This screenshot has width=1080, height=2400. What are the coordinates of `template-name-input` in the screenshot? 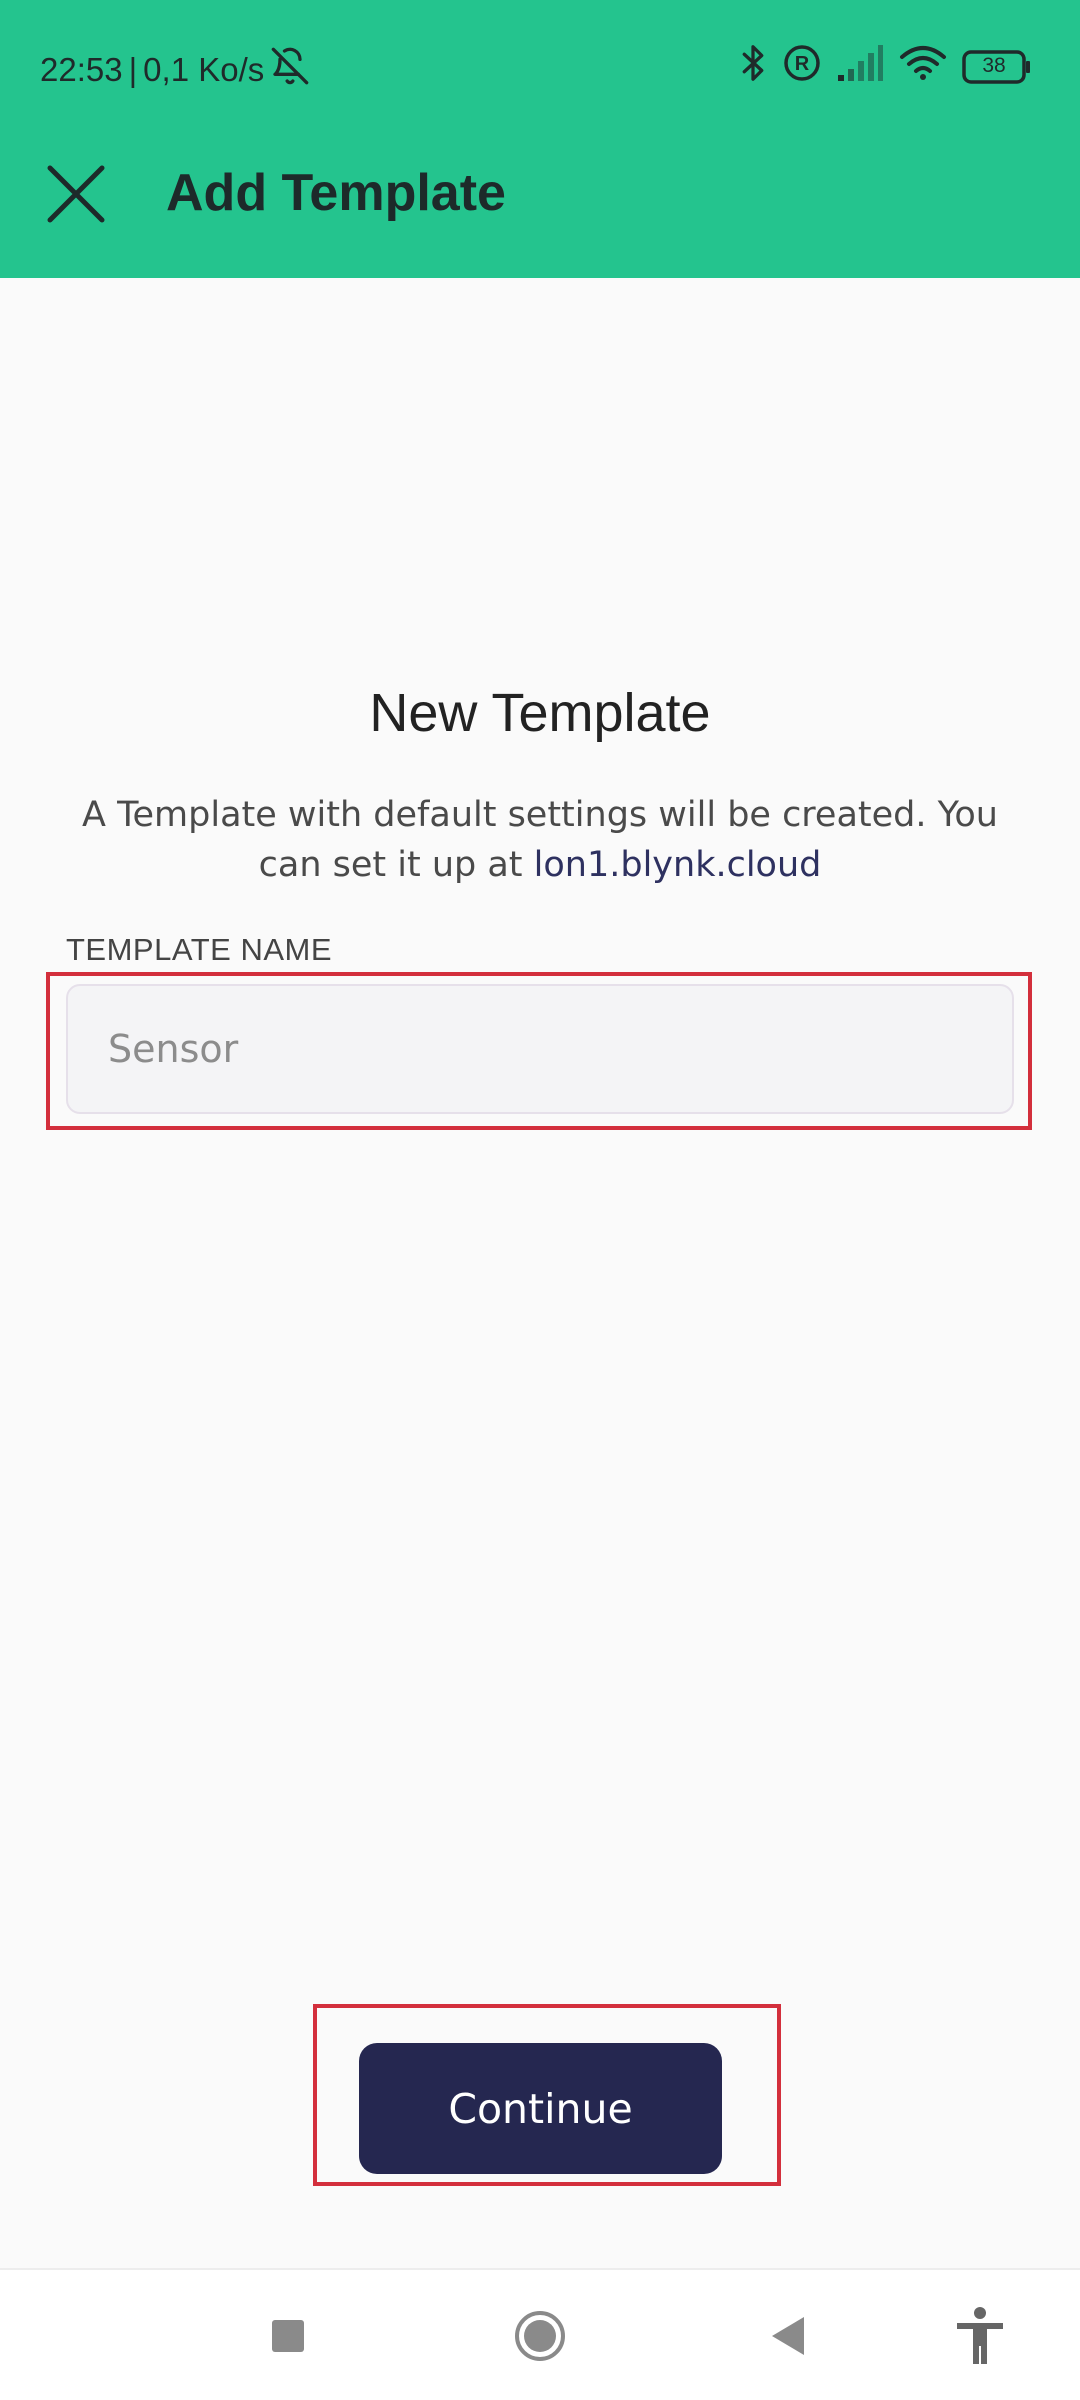 It's located at (540, 1049).